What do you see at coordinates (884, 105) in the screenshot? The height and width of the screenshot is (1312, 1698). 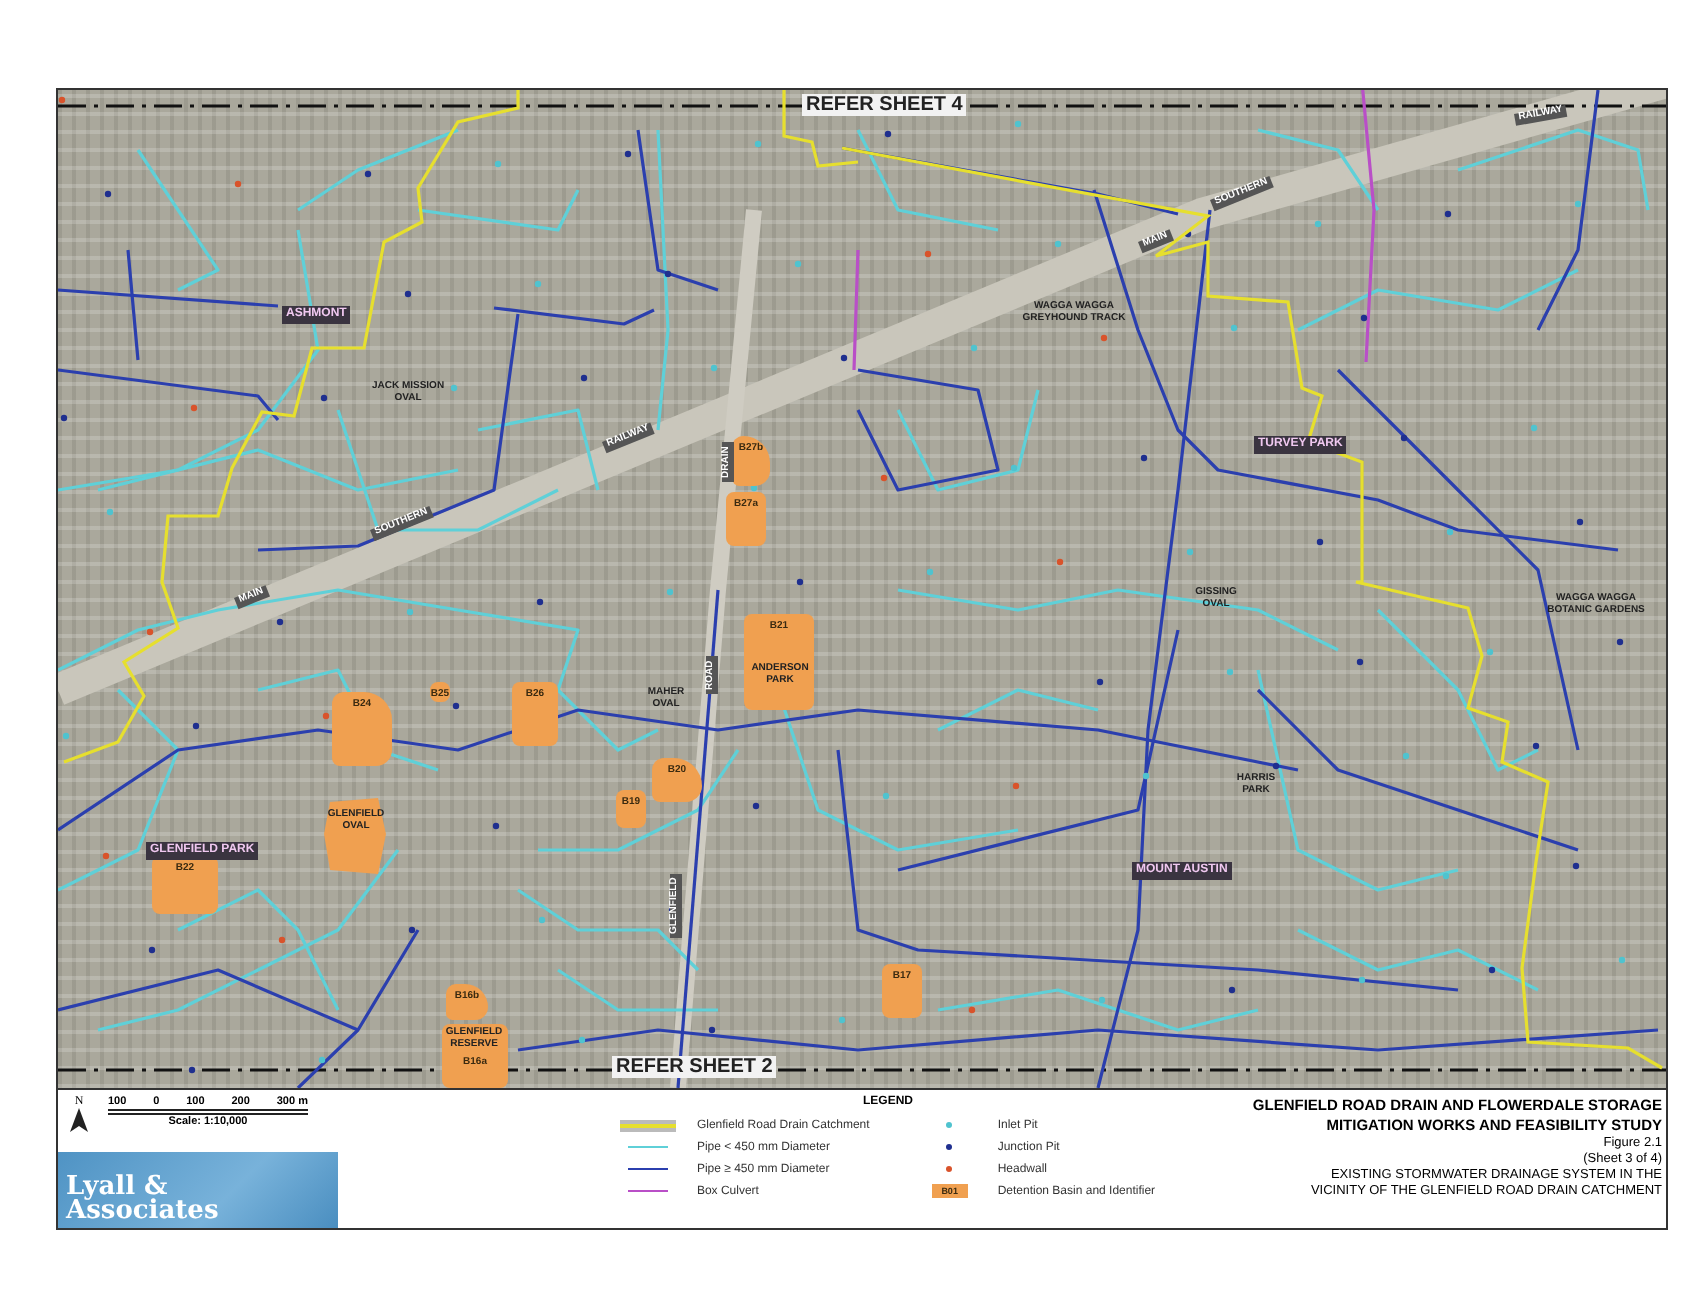 I see `sheet-reference-label: REFER SHEET 4` at bounding box center [884, 105].